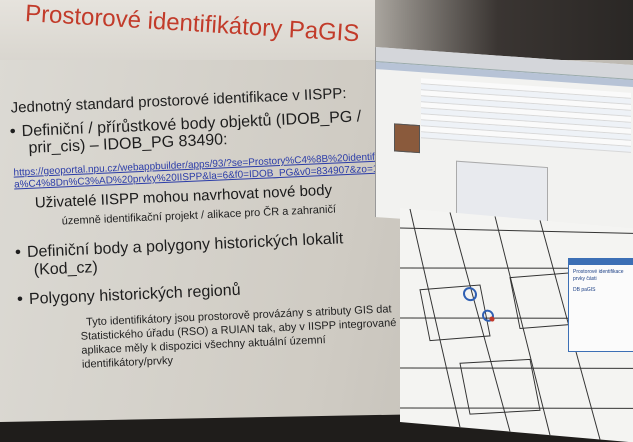 This screenshot has width=633, height=442. Describe the element at coordinates (526, 120) in the screenshot. I see `app-table` at that location.